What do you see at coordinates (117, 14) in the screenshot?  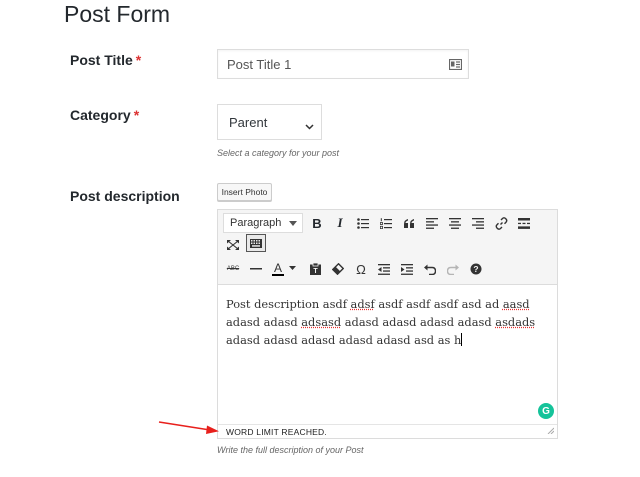 I see `page-title: Post Form` at bounding box center [117, 14].